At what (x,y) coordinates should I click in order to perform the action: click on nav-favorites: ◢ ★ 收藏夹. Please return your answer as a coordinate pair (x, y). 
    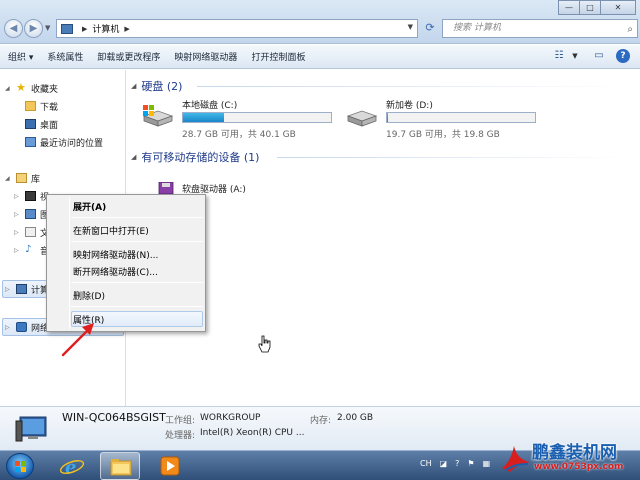
    Looking at the image, I should click on (31, 88).